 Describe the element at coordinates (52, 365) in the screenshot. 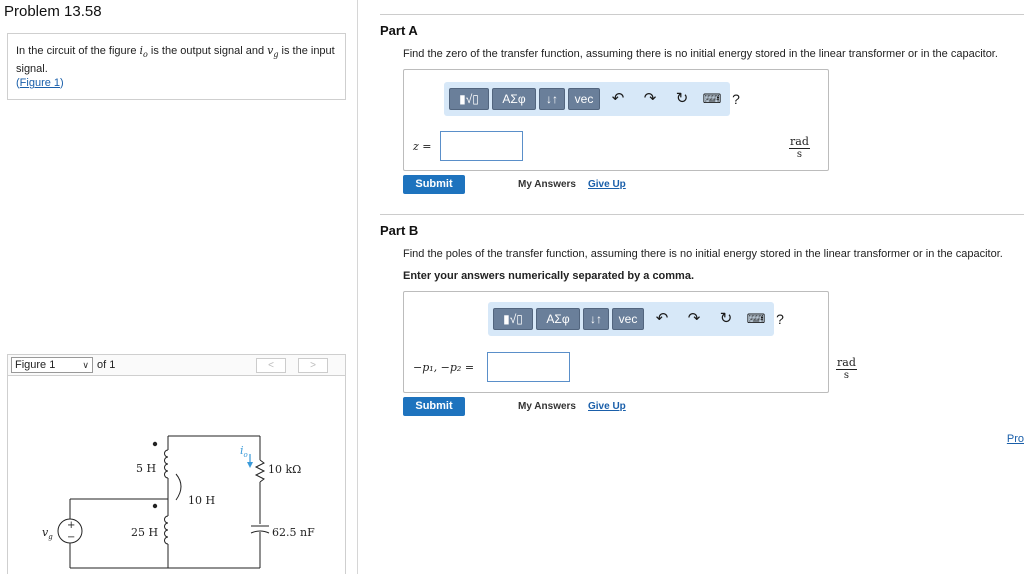

I see `figure-select: Figure 1 ∨` at that location.